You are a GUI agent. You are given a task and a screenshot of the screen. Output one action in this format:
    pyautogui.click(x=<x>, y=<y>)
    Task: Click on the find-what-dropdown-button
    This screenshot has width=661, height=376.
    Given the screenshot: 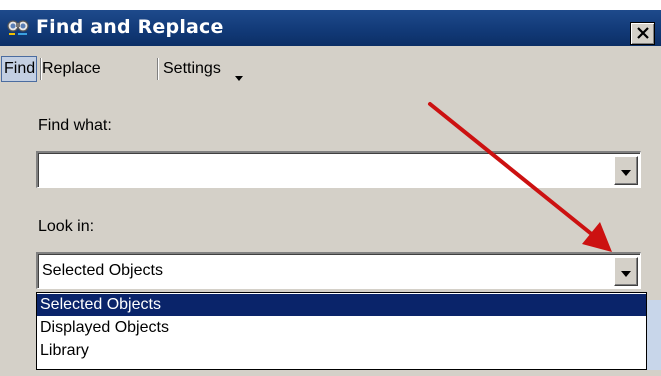 What is the action you would take?
    pyautogui.click(x=626, y=170)
    